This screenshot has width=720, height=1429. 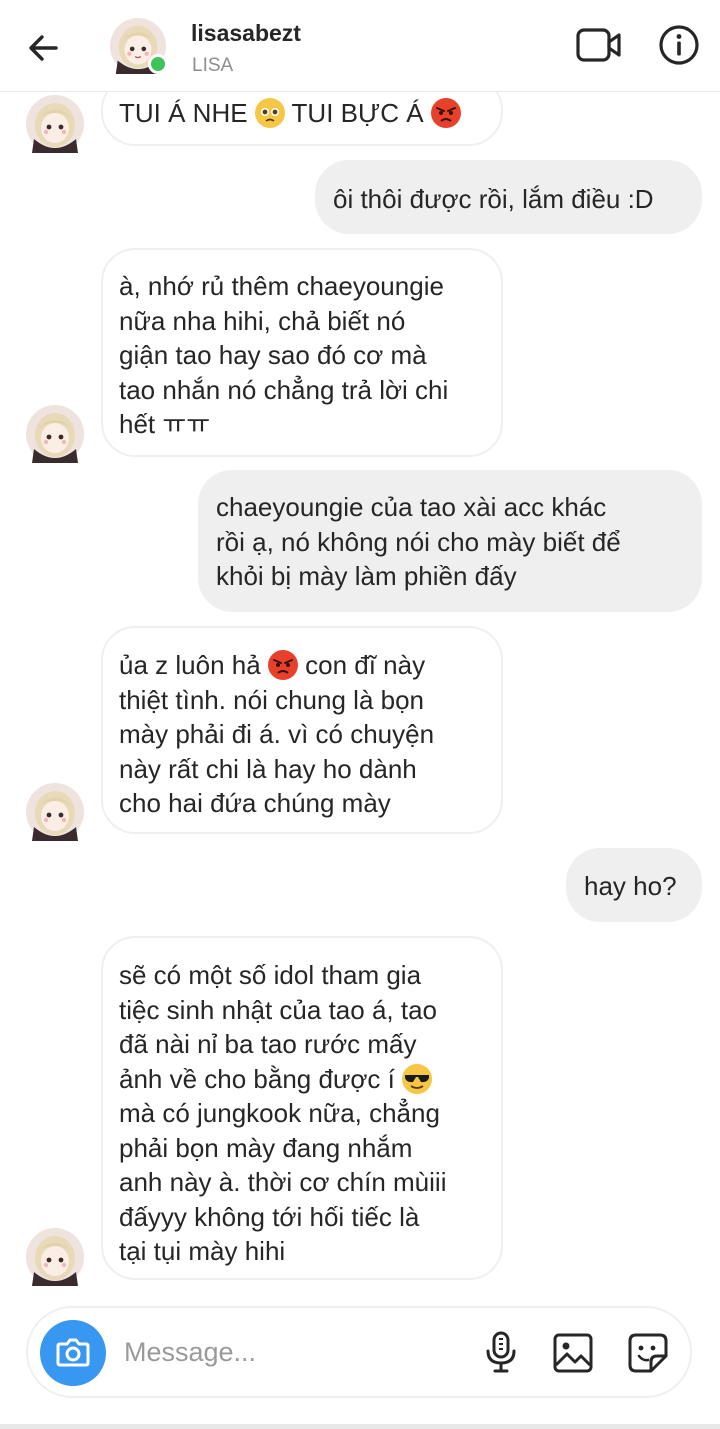 I want to click on microphone-icon, so click(x=501, y=1352).